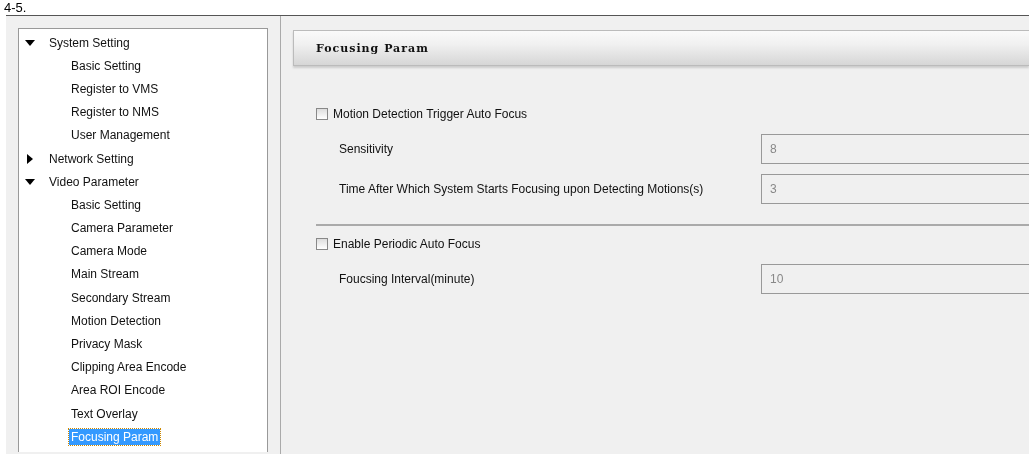  Describe the element at coordinates (407, 244) in the screenshot. I see `checkbox-label: Enable Periodic Auto Focus` at that location.